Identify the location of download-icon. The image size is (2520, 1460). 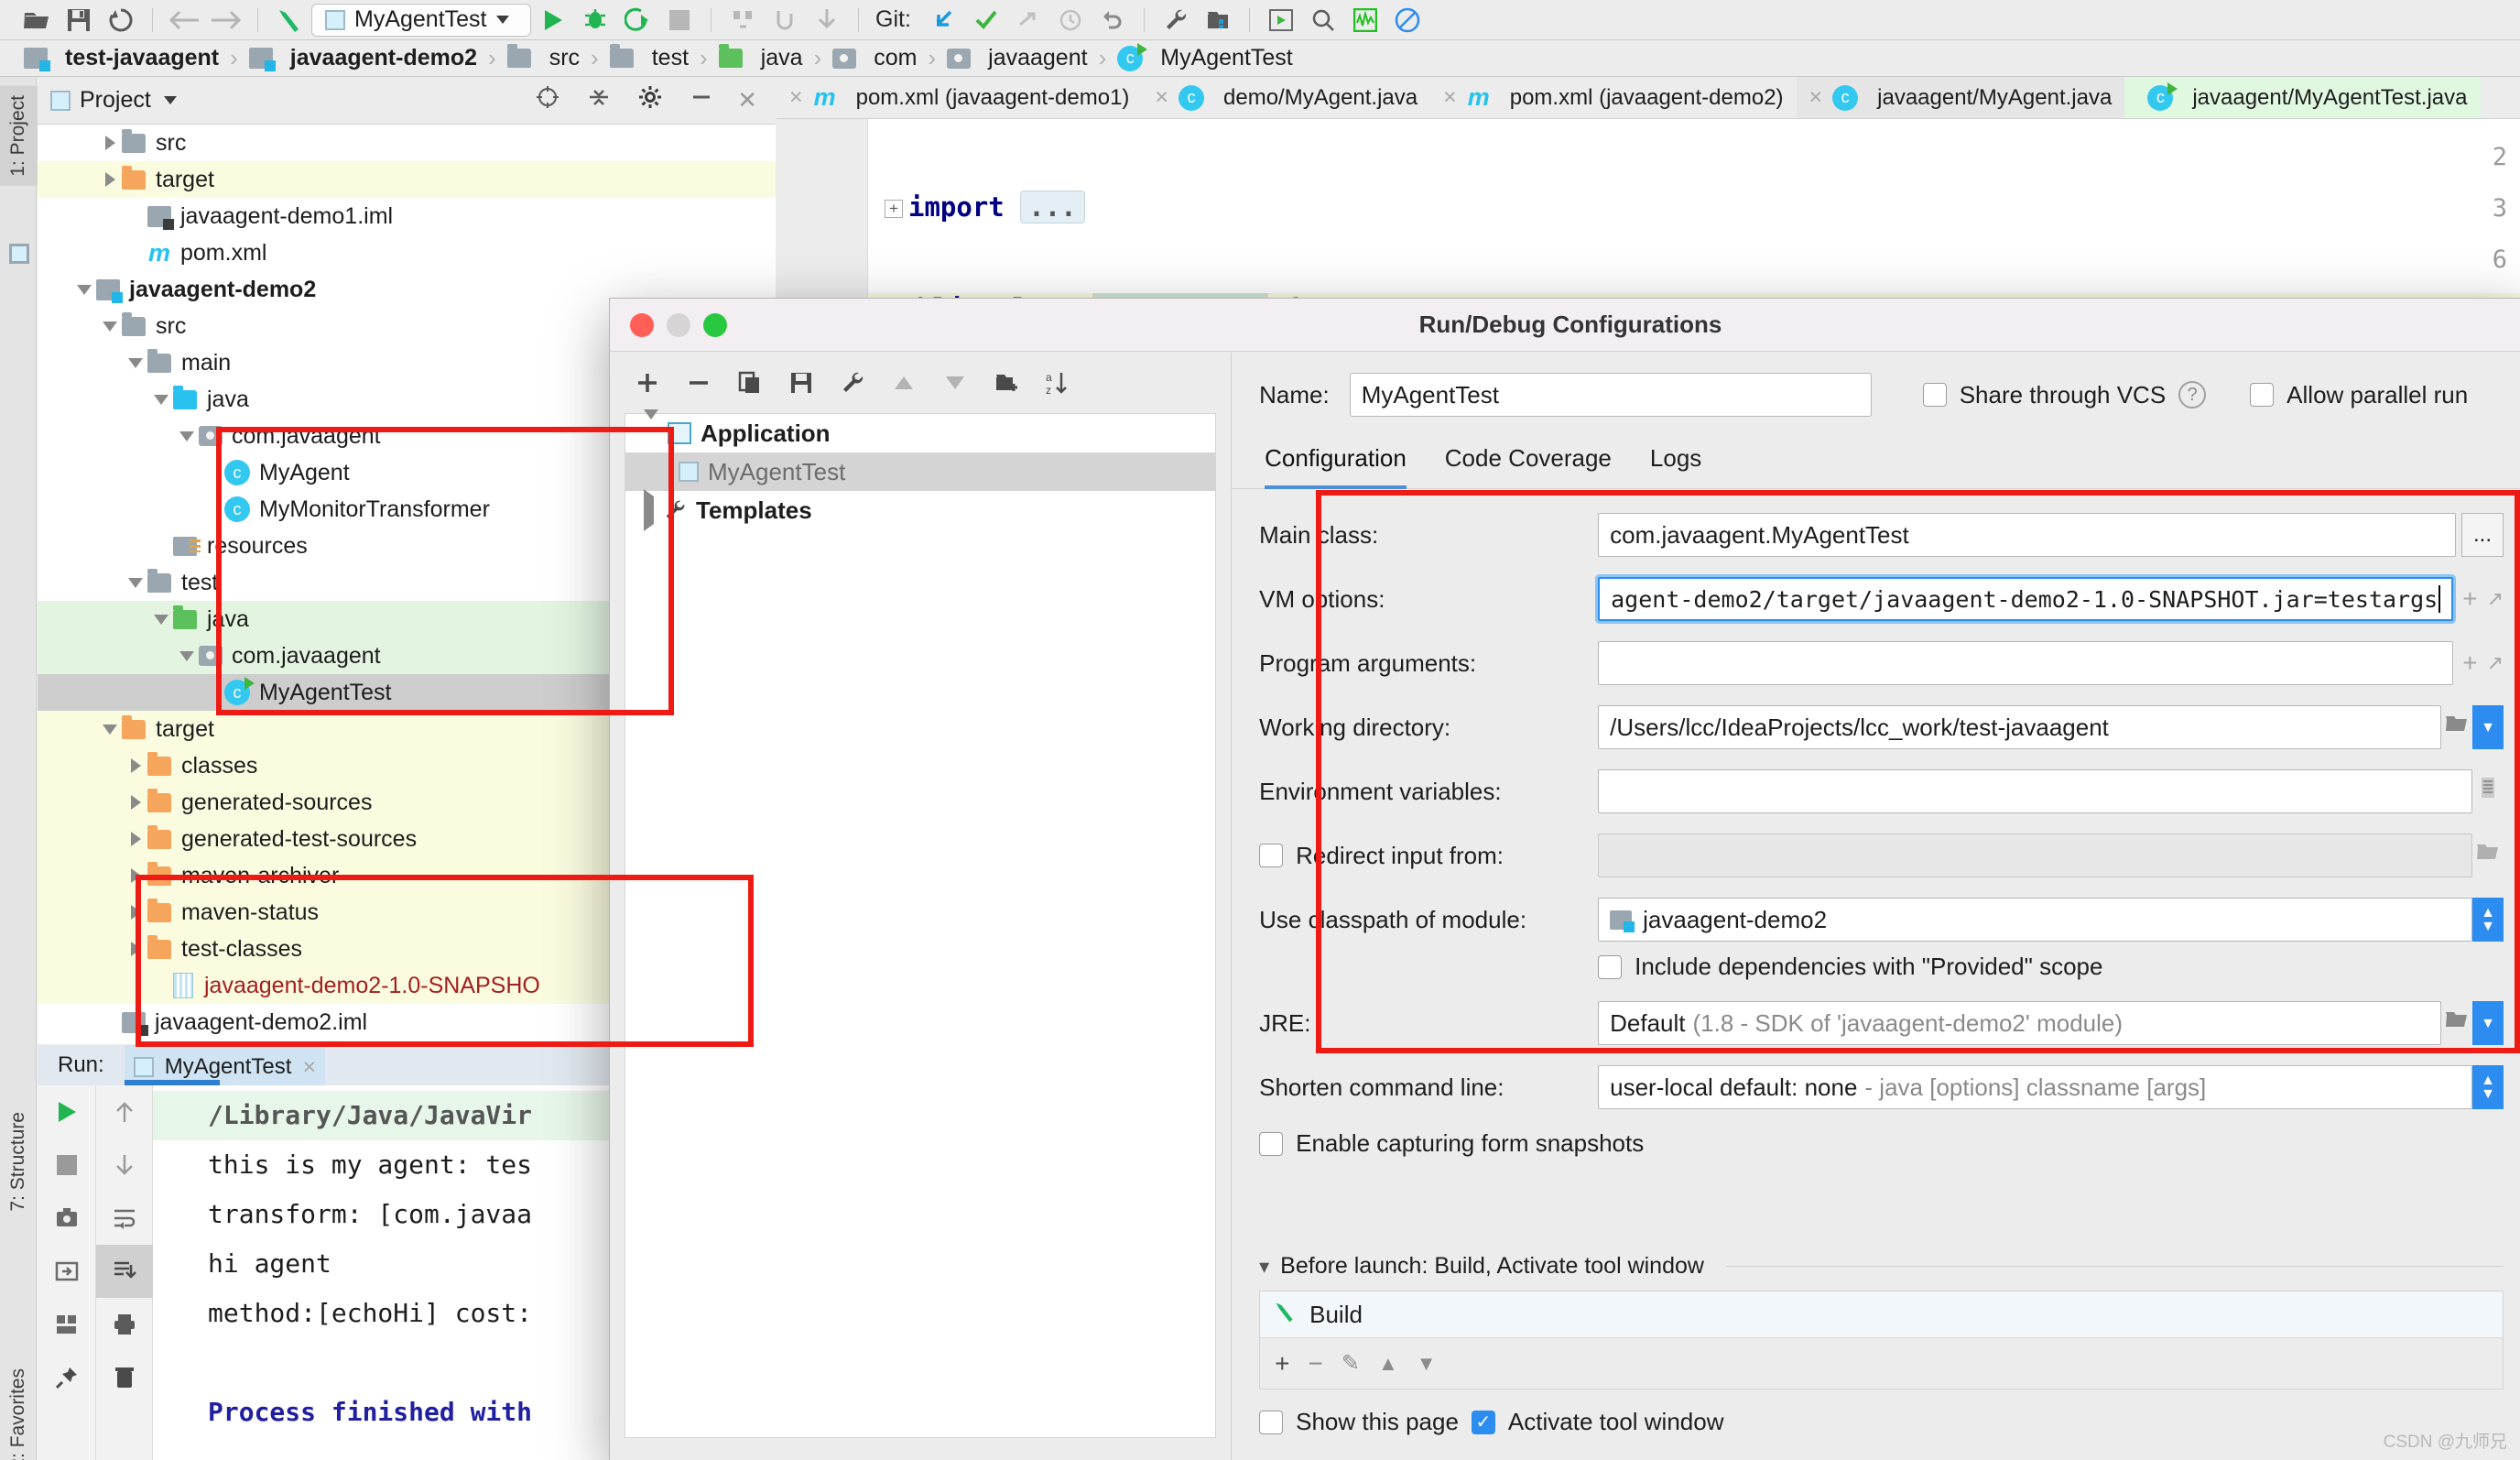
(827, 21).